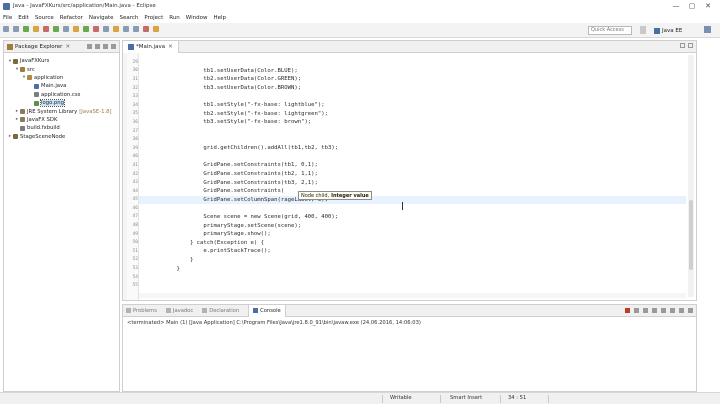 This screenshot has height=404, width=720. What do you see at coordinates (101, 18) in the screenshot?
I see `menu-navigate: Navigate` at bounding box center [101, 18].